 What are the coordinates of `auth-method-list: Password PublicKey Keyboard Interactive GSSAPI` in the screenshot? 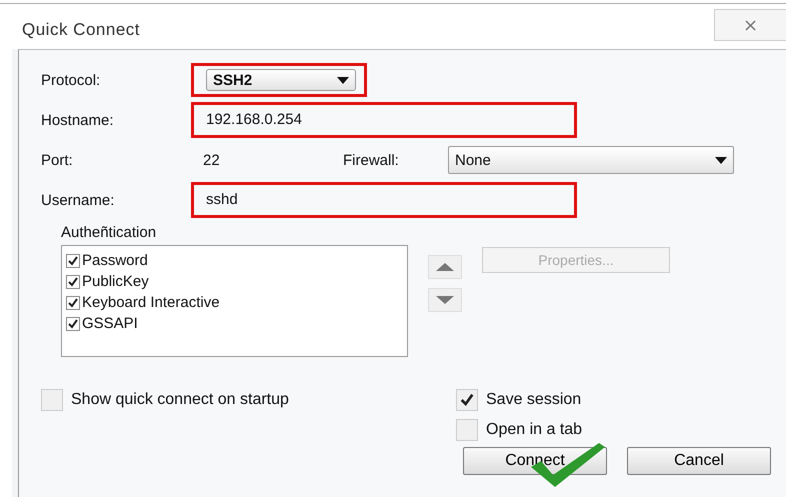 It's located at (234, 301).